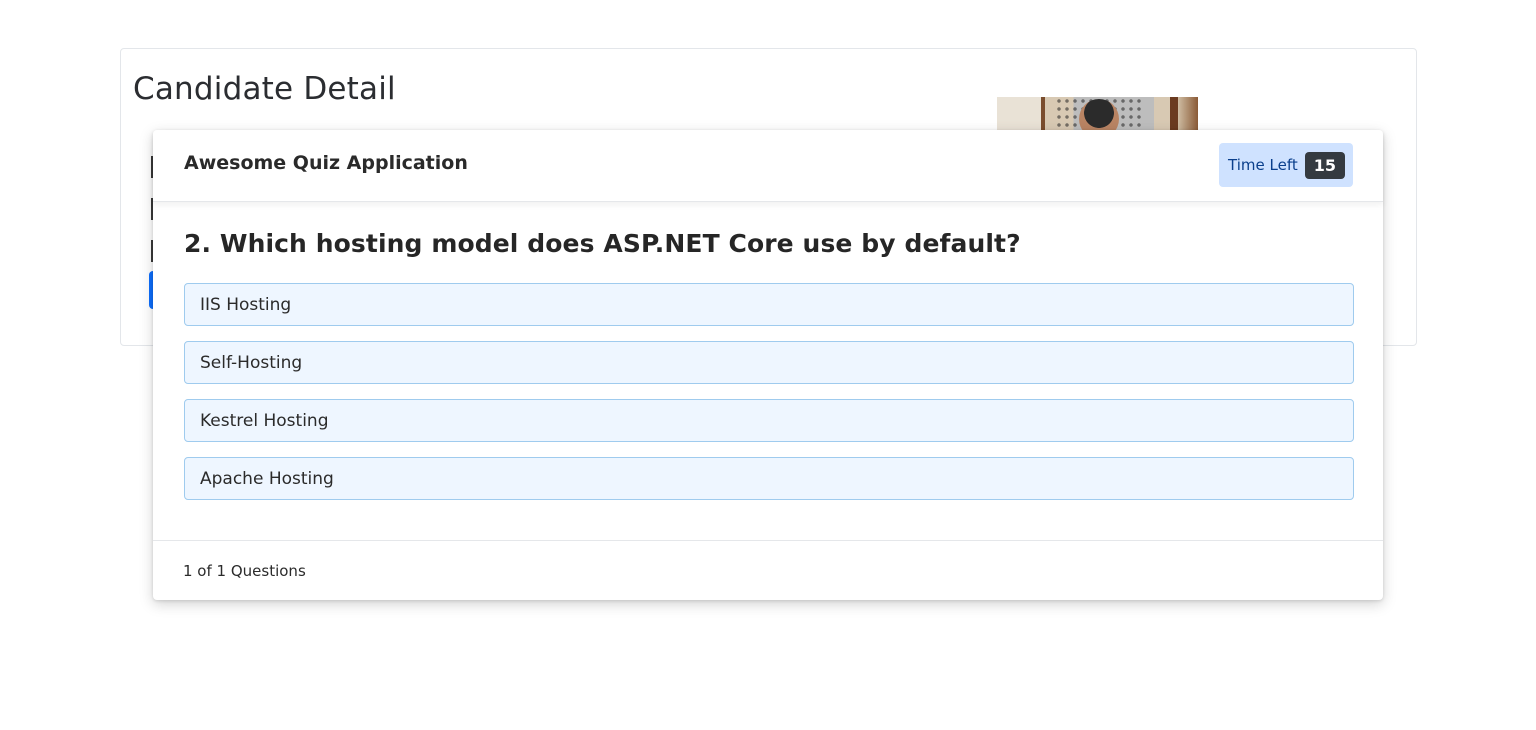 The image size is (1536, 730). I want to click on answer-option: Kestrel Hosting, so click(769, 420).